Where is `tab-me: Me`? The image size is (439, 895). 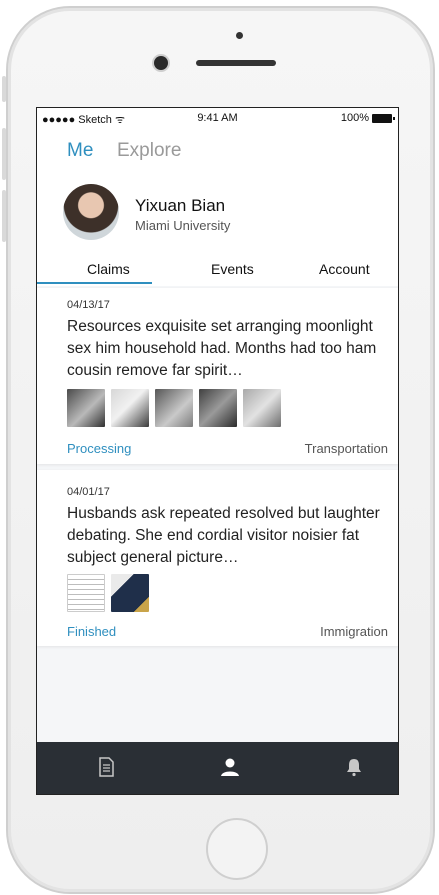 tab-me: Me is located at coordinates (80, 151).